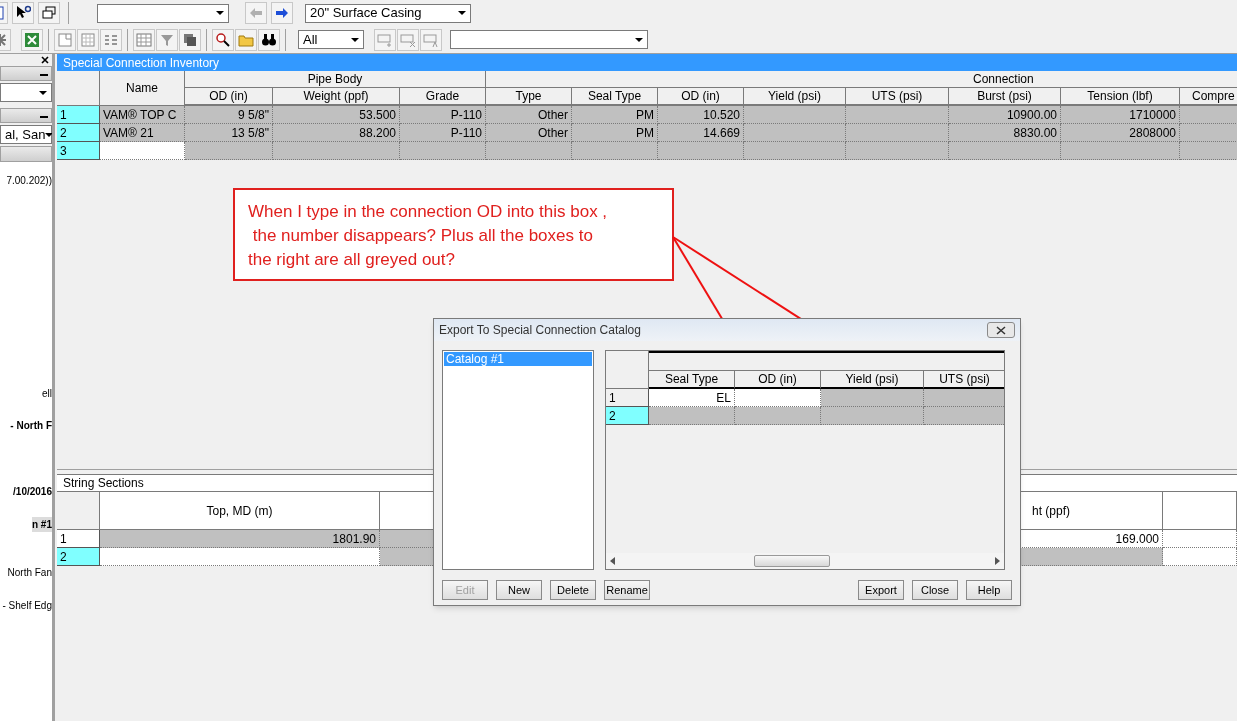  I want to click on column-header: Tension (lbf), so click(1120, 97).